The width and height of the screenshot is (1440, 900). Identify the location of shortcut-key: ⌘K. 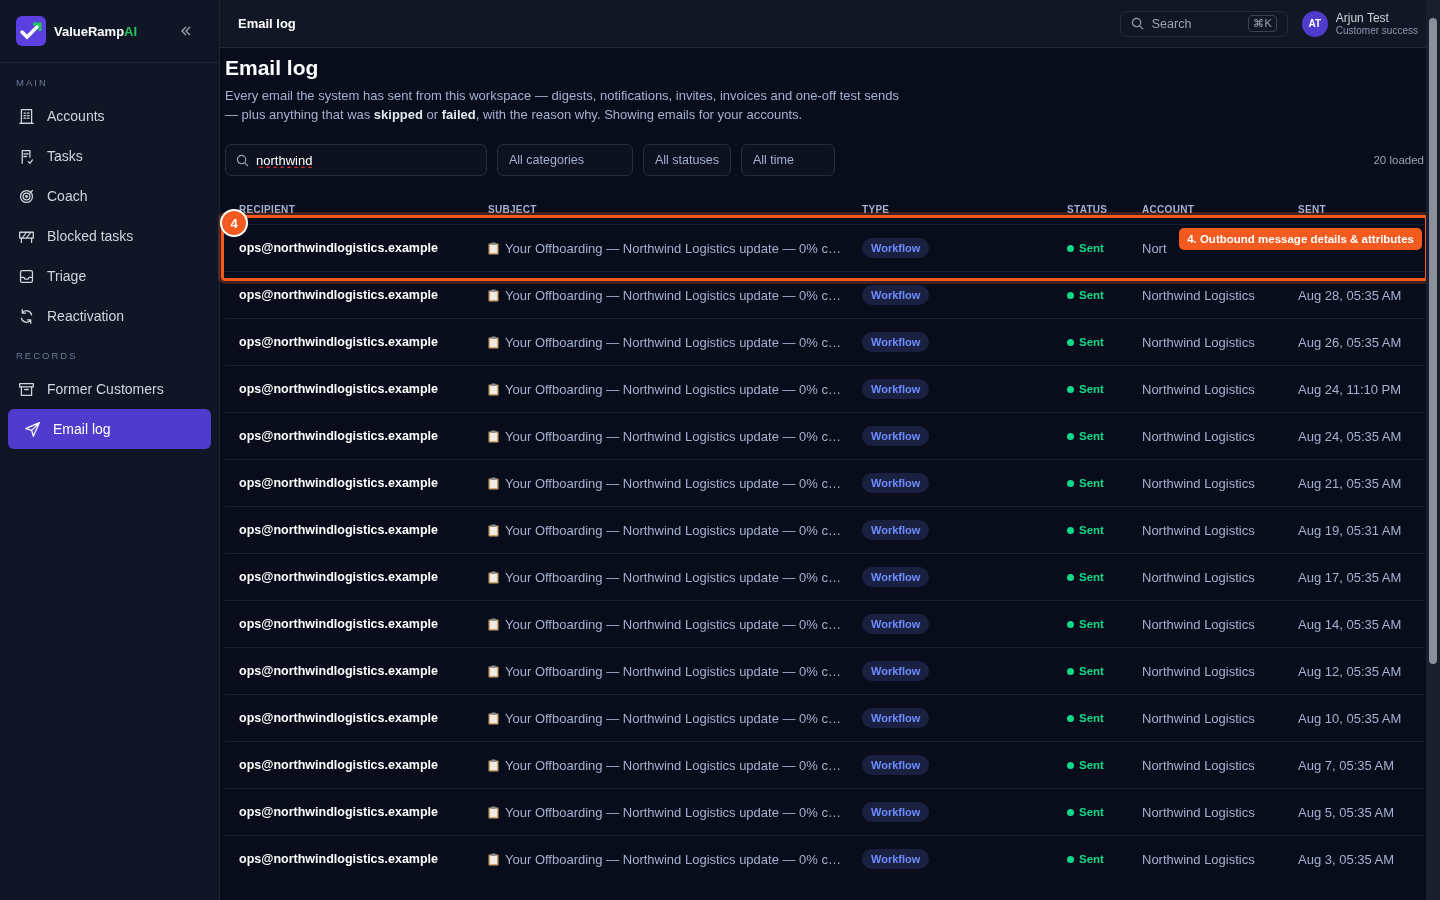
(1262, 23).